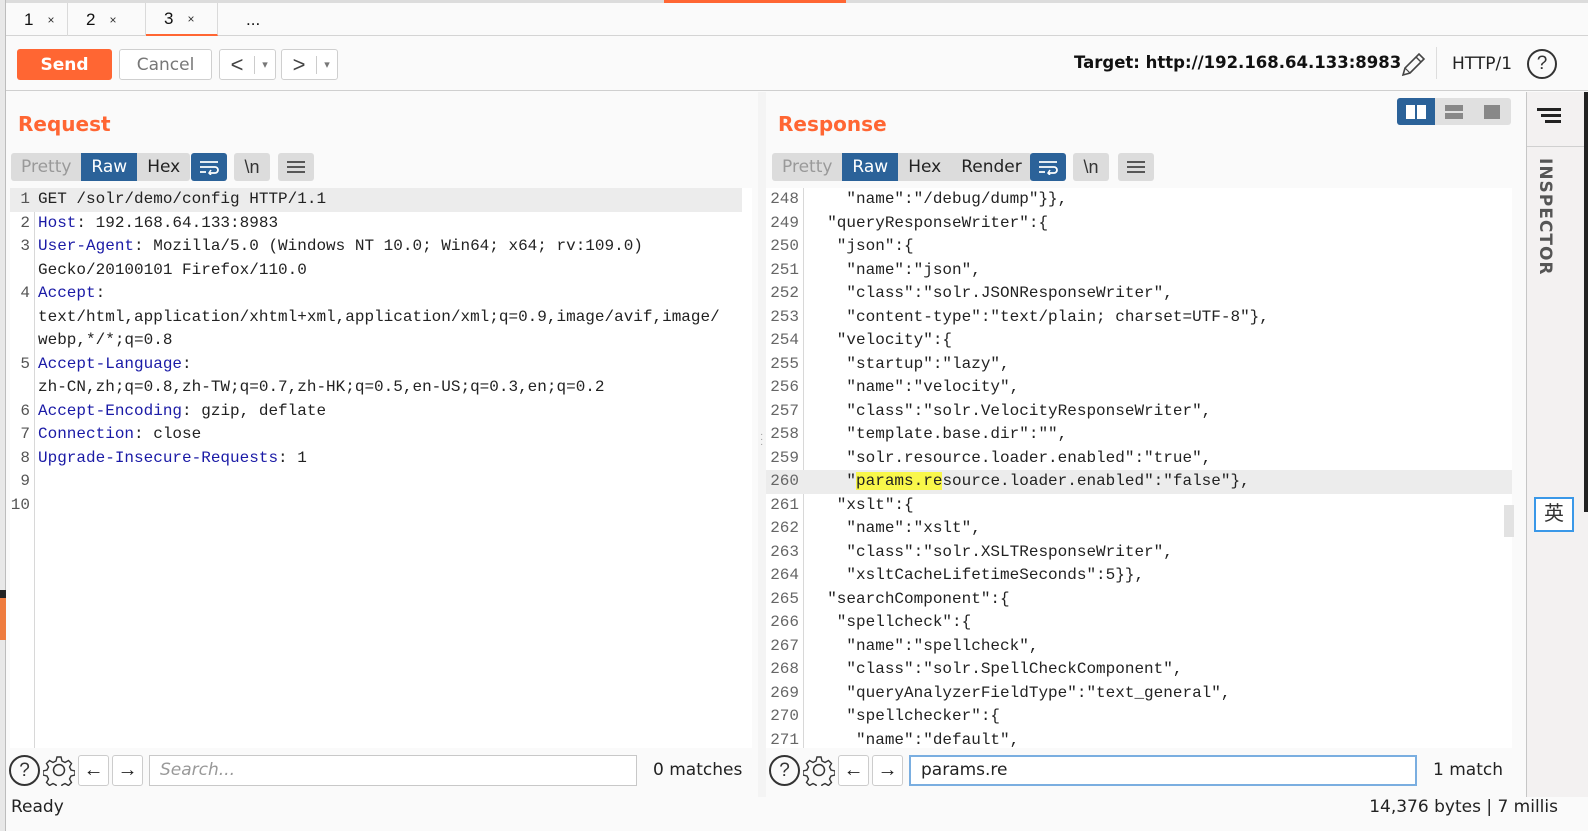 The width and height of the screenshot is (1588, 831). I want to click on line-content: Gecko/20100101 Firefox/110.0, so click(172, 271).